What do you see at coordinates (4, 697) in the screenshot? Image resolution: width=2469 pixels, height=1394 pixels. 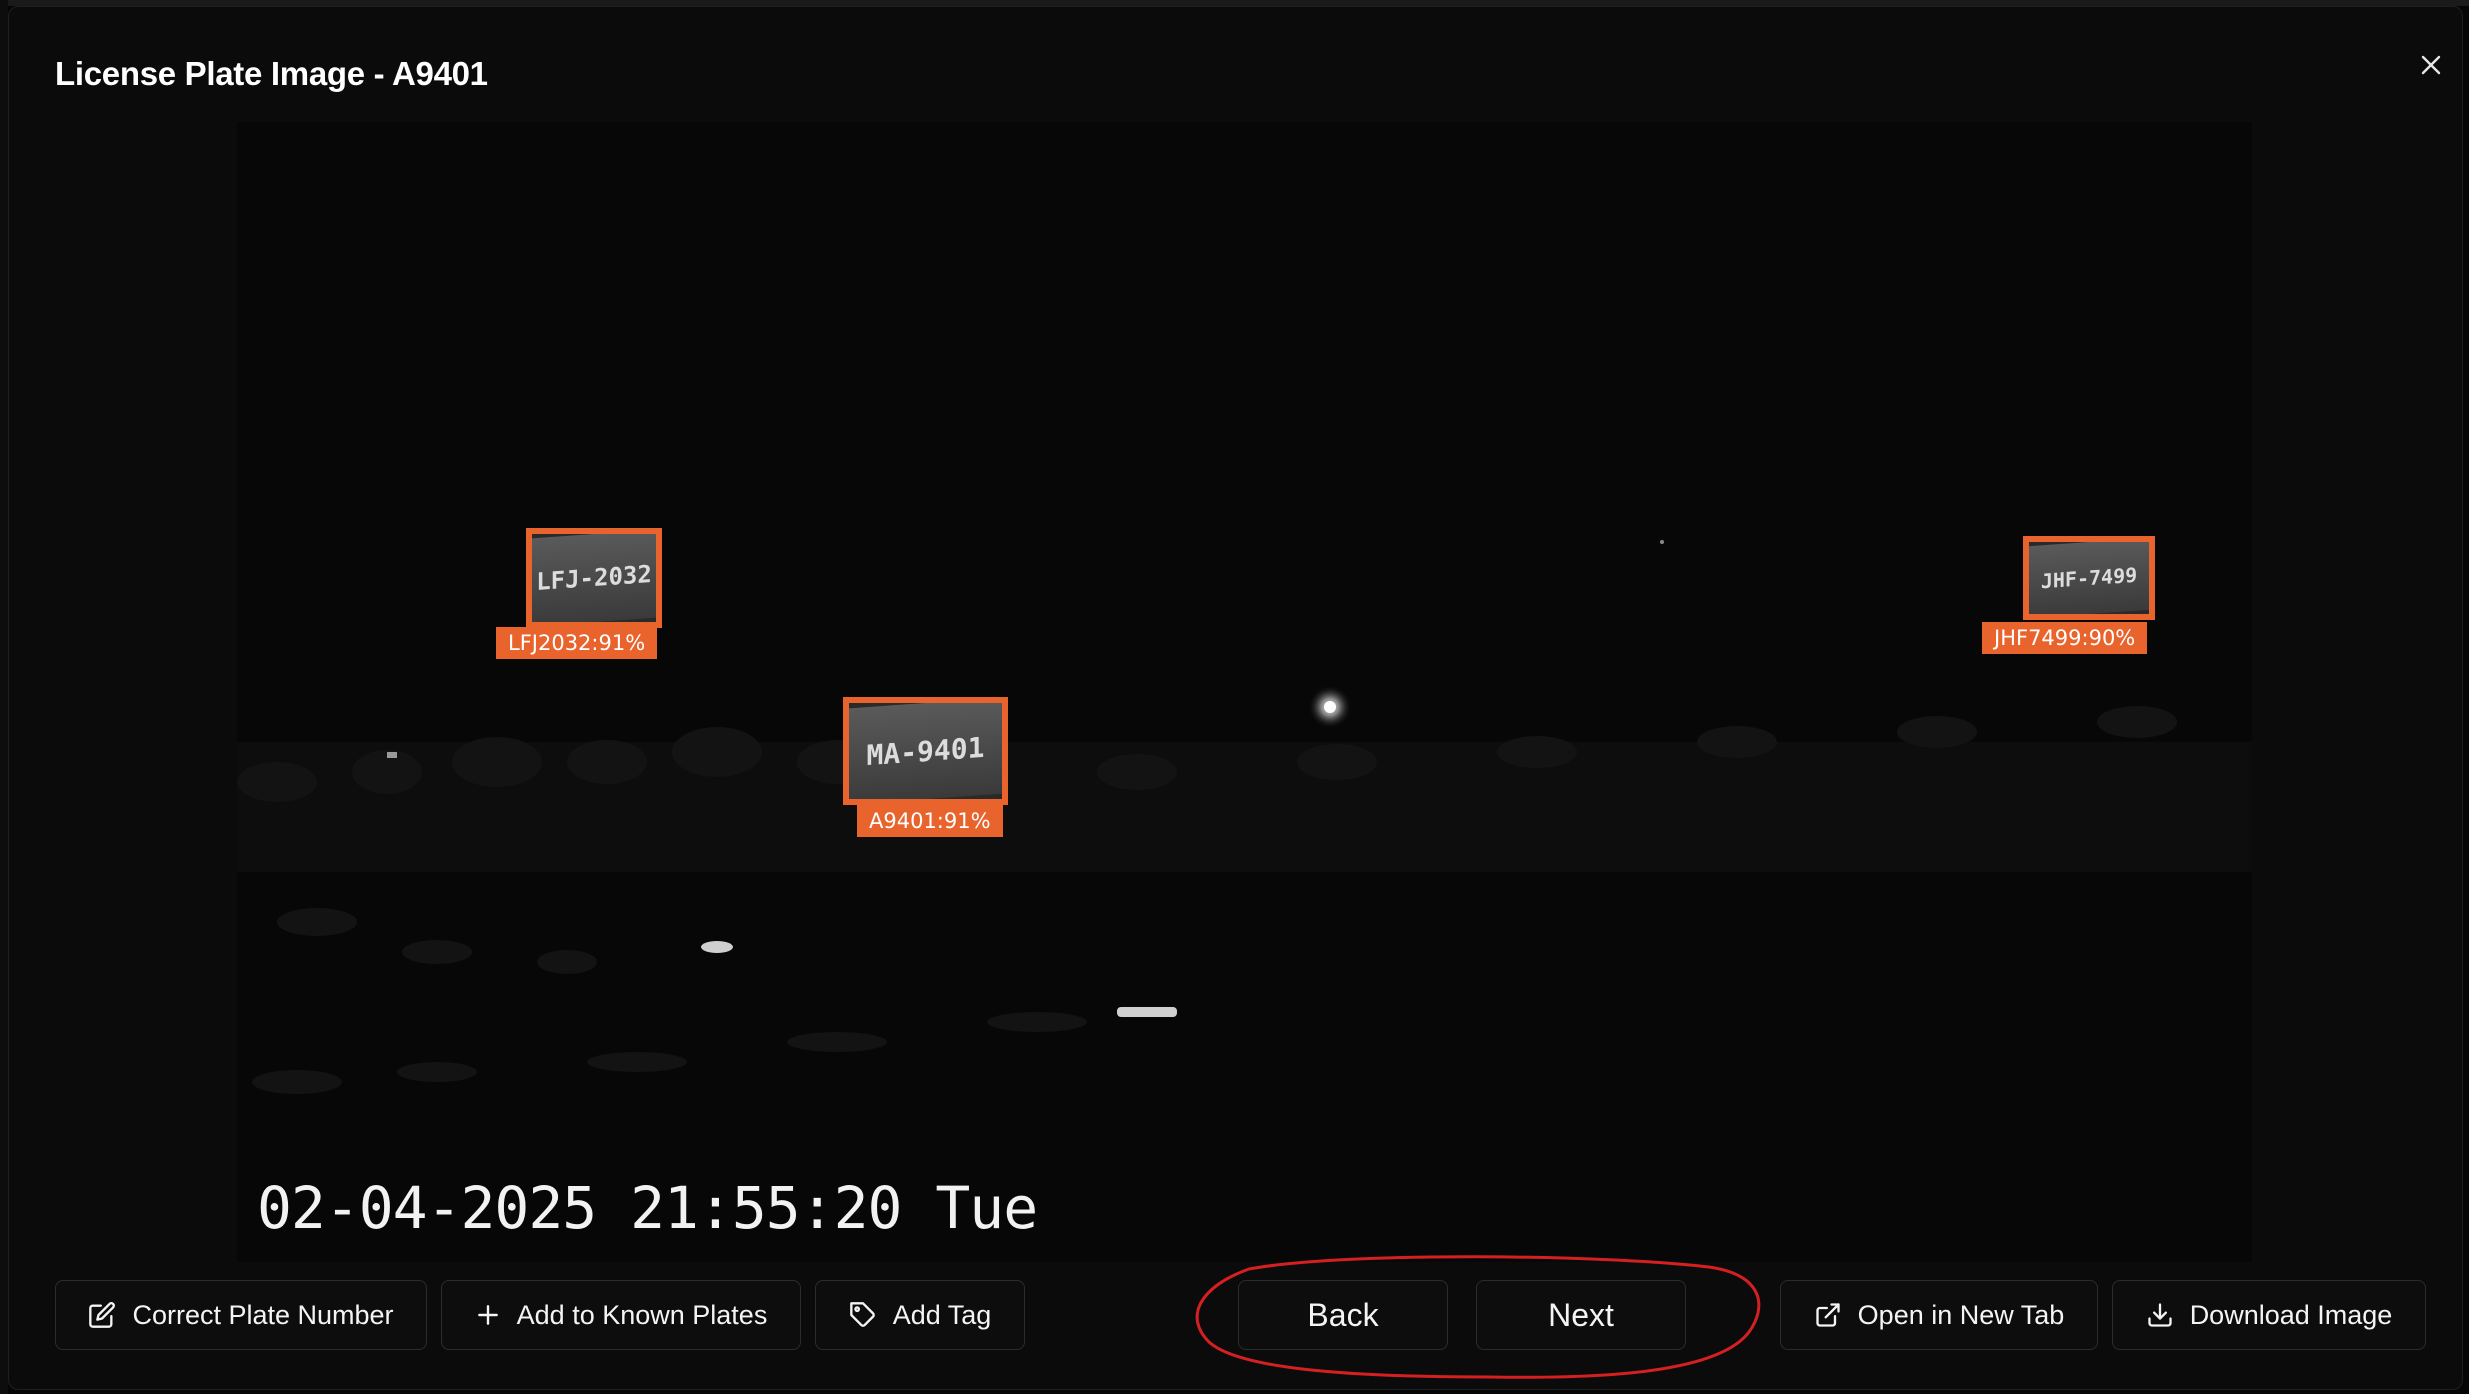 I see `backdrop-left` at bounding box center [4, 697].